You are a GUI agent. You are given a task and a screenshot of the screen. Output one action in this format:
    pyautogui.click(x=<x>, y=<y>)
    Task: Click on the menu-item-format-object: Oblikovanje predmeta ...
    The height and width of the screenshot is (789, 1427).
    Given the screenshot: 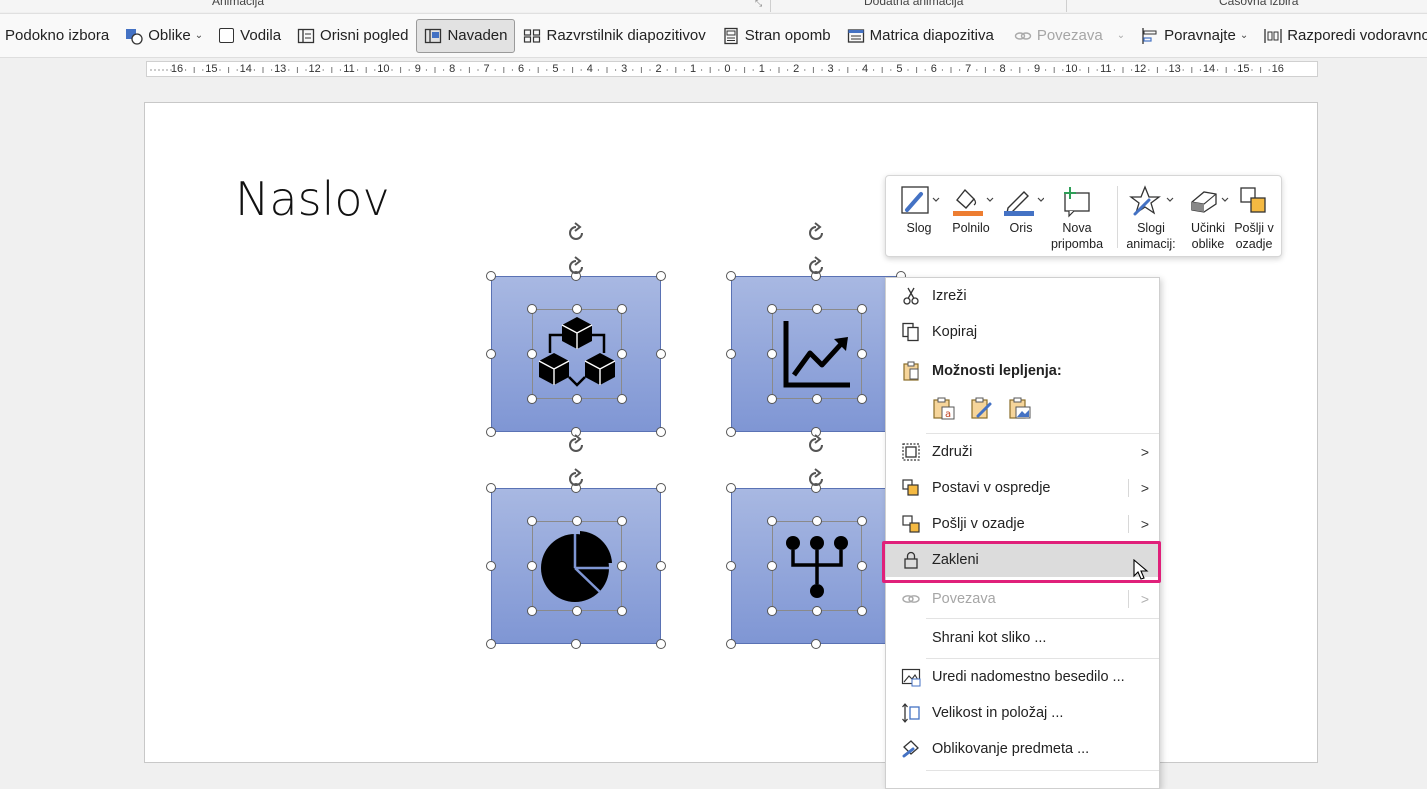 What is the action you would take?
    pyautogui.click(x=1022, y=749)
    